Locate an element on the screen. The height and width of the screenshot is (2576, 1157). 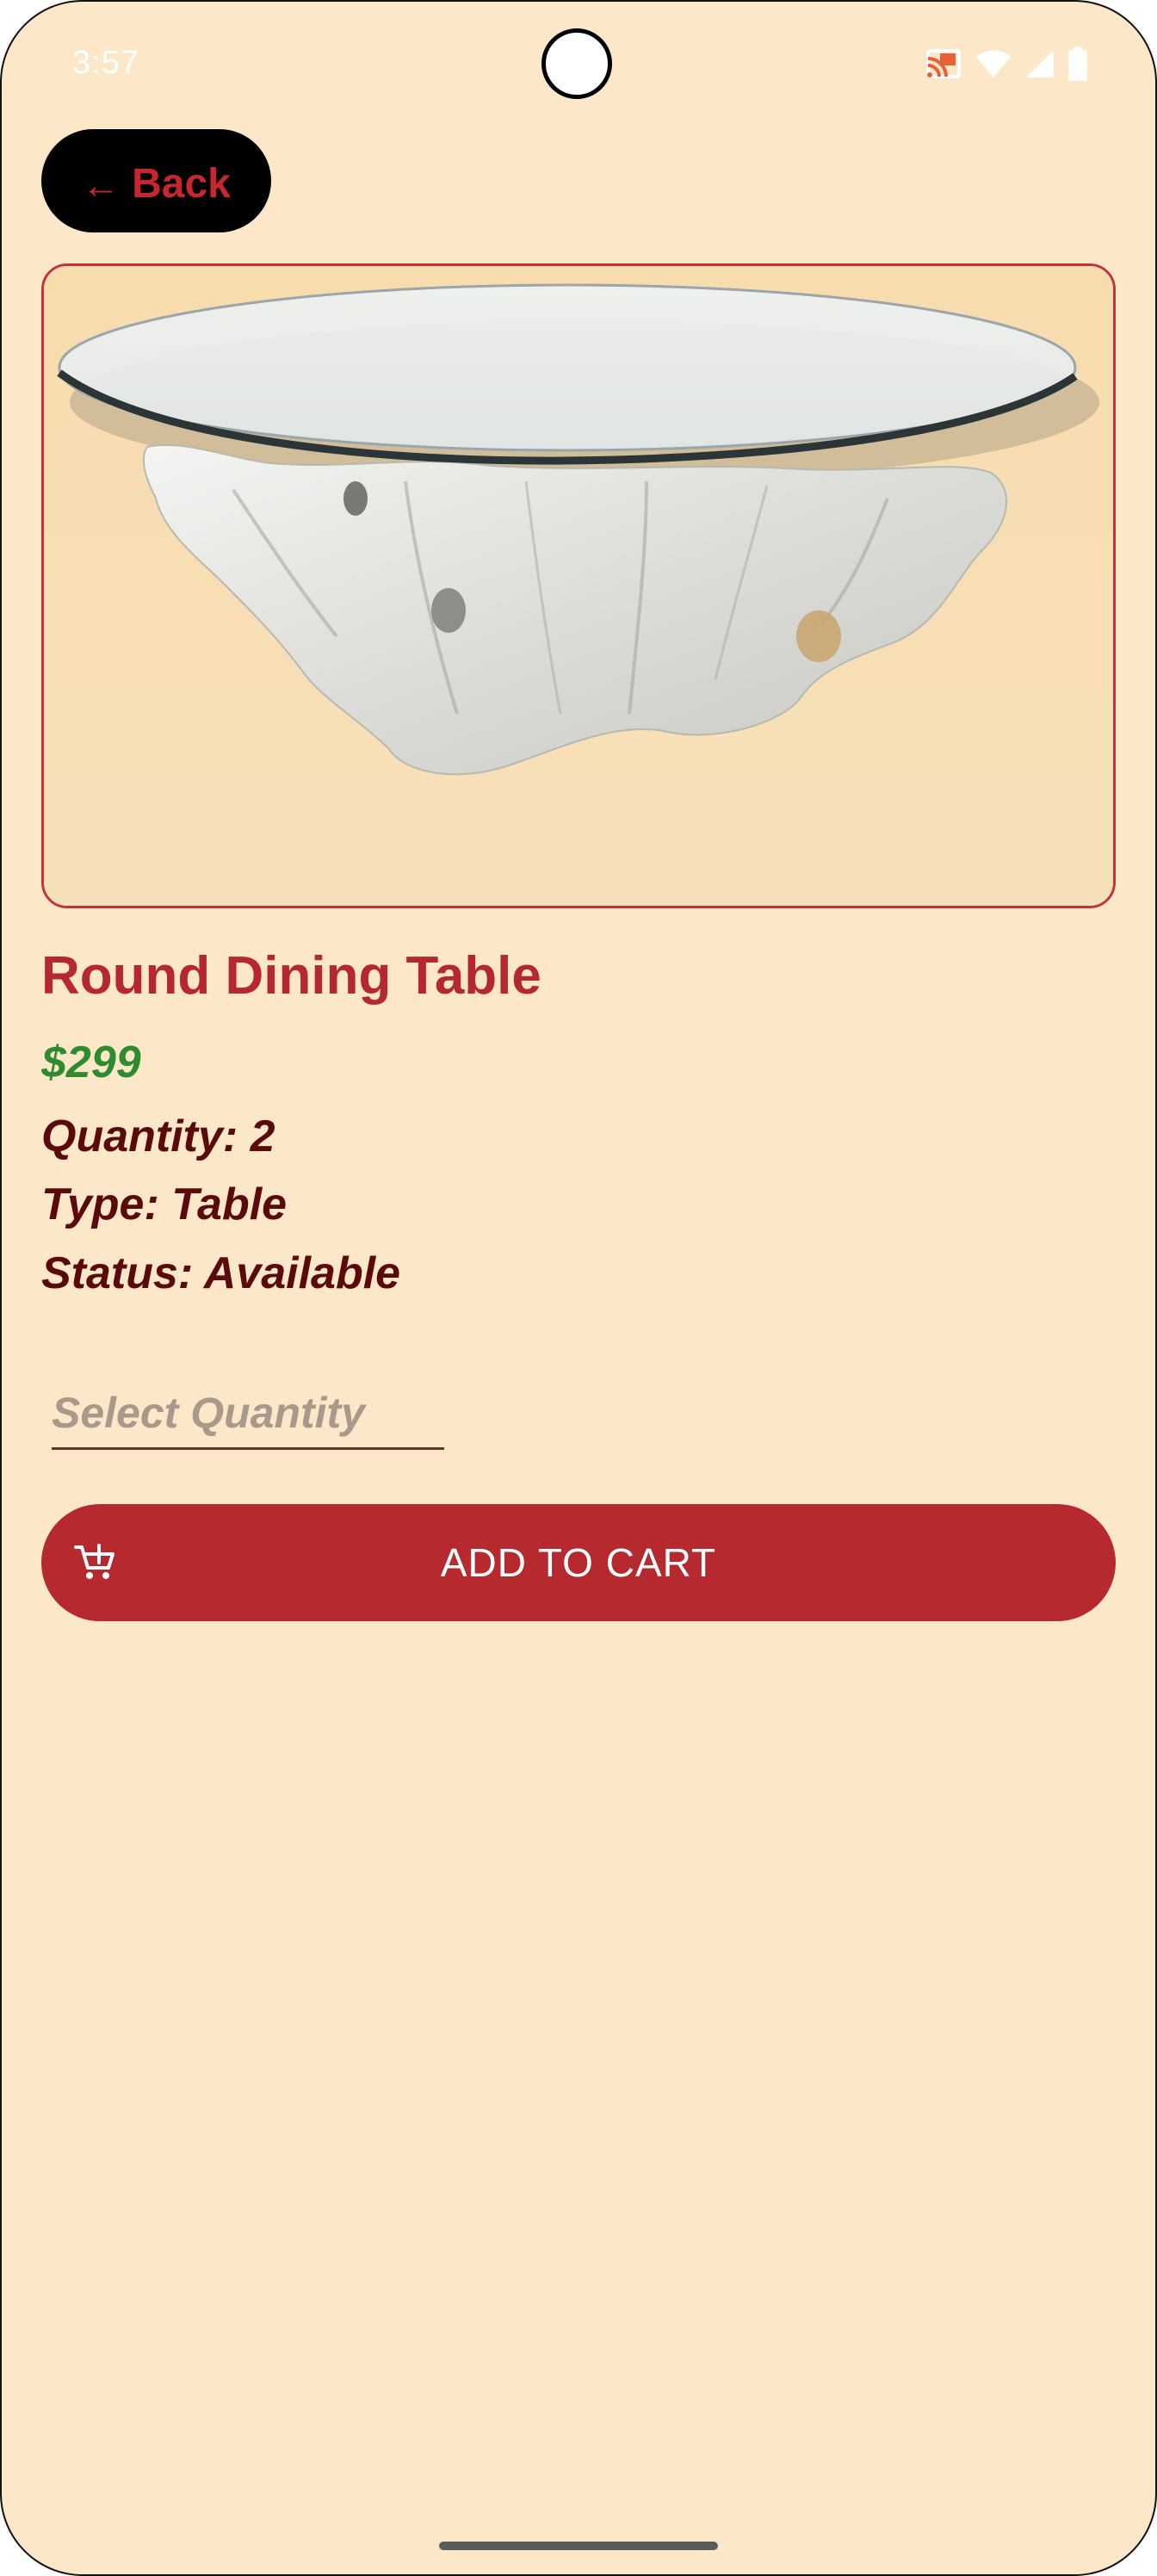
back-button-label: Back is located at coordinates (182, 184).